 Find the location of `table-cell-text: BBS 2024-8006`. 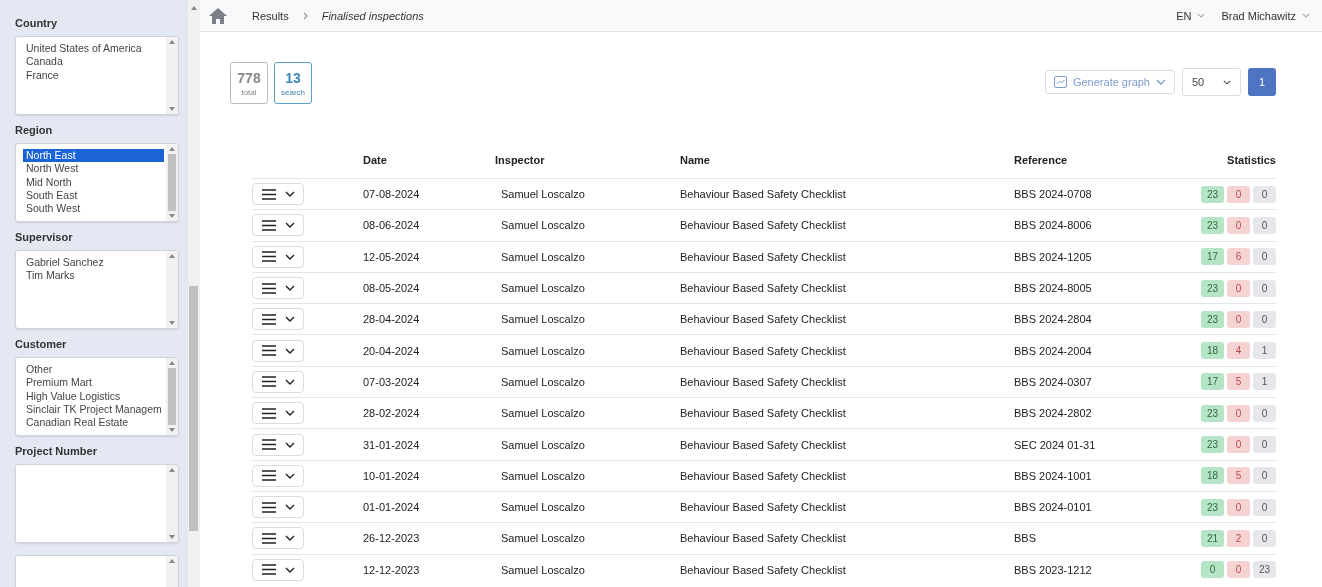

table-cell-text: BBS 2024-8006 is located at coordinates (1053, 225).